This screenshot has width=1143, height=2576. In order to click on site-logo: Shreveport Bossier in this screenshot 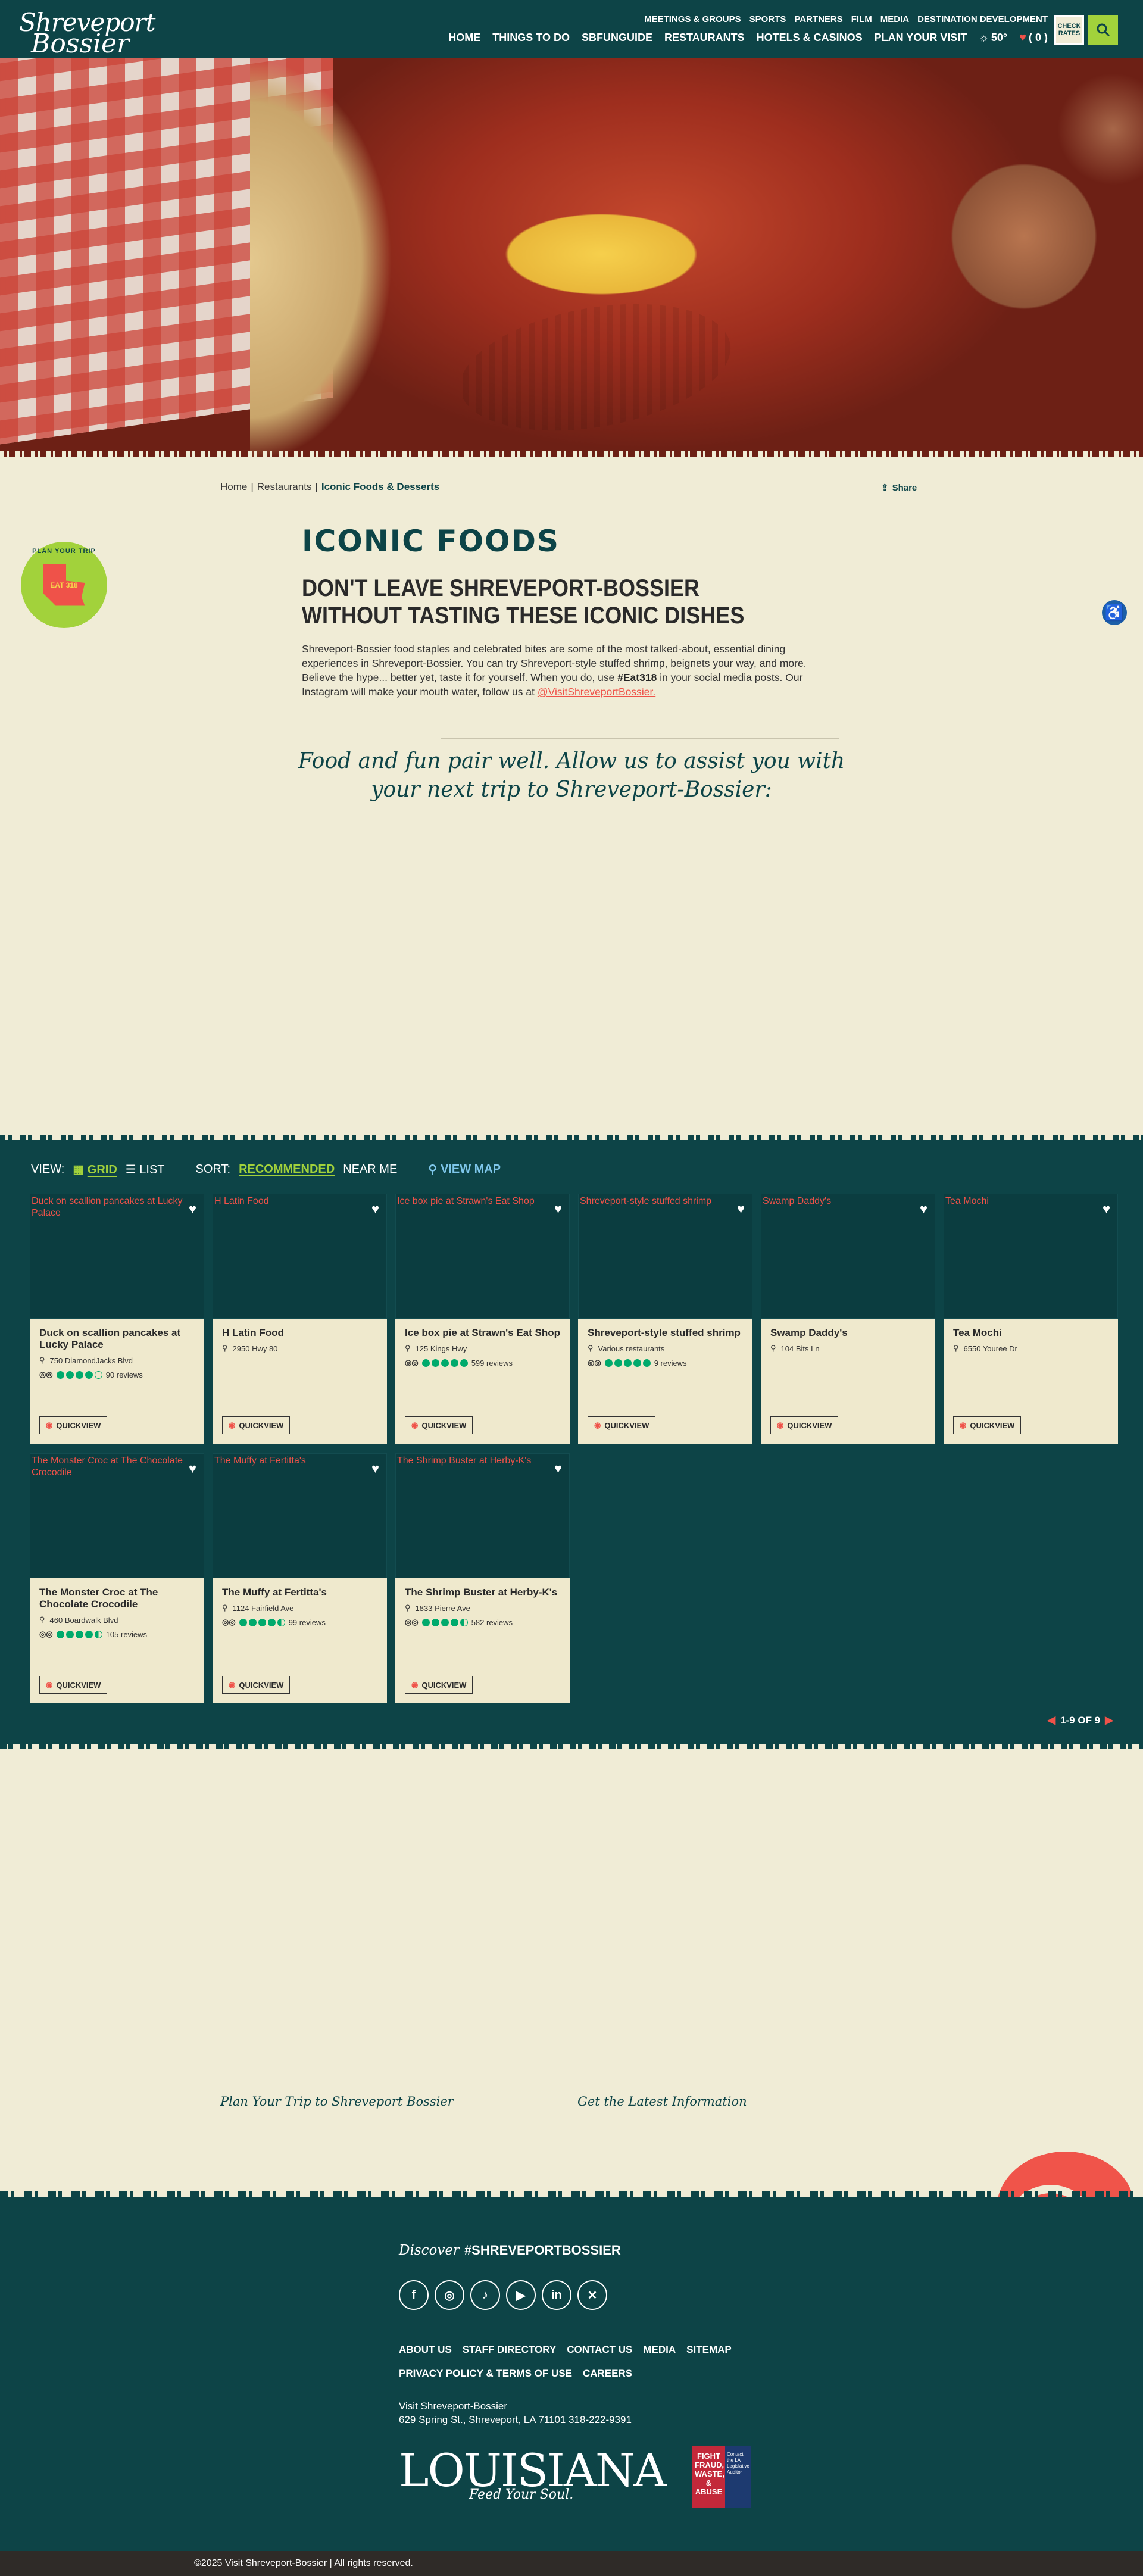, I will do `click(87, 33)`.